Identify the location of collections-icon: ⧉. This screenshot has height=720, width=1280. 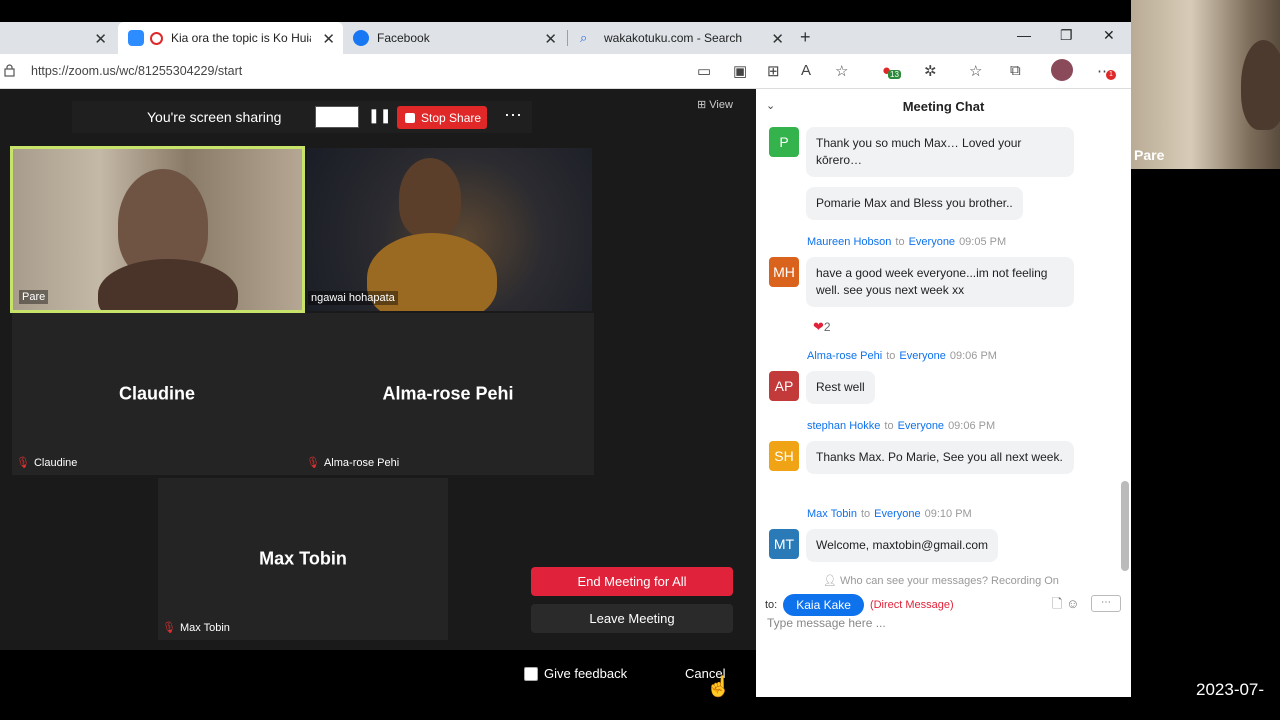
(1015, 70).